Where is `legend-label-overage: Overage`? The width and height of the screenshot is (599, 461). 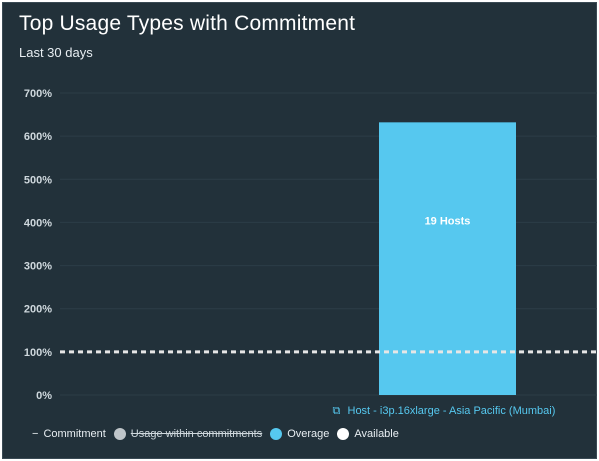
legend-label-overage: Overage is located at coordinates (308, 434).